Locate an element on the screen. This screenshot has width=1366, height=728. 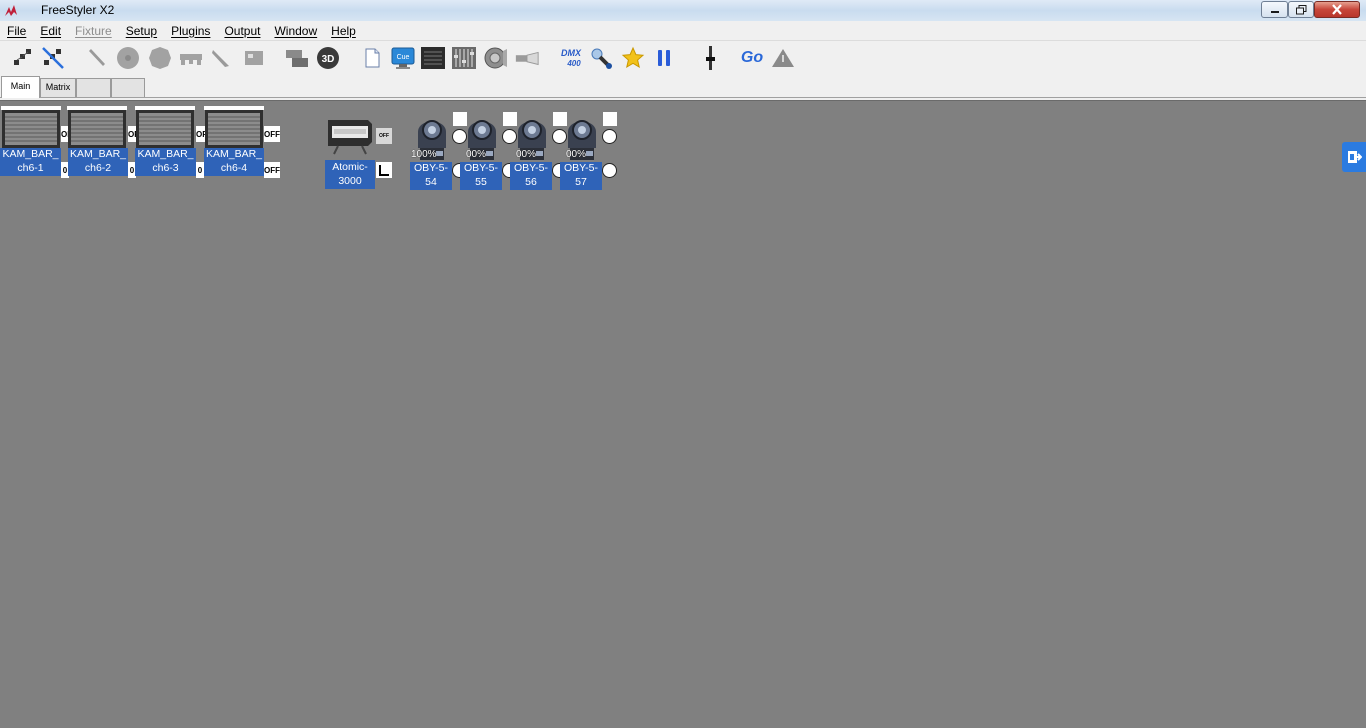
dmx400-icon: DMX 400 is located at coordinates (571, 58).